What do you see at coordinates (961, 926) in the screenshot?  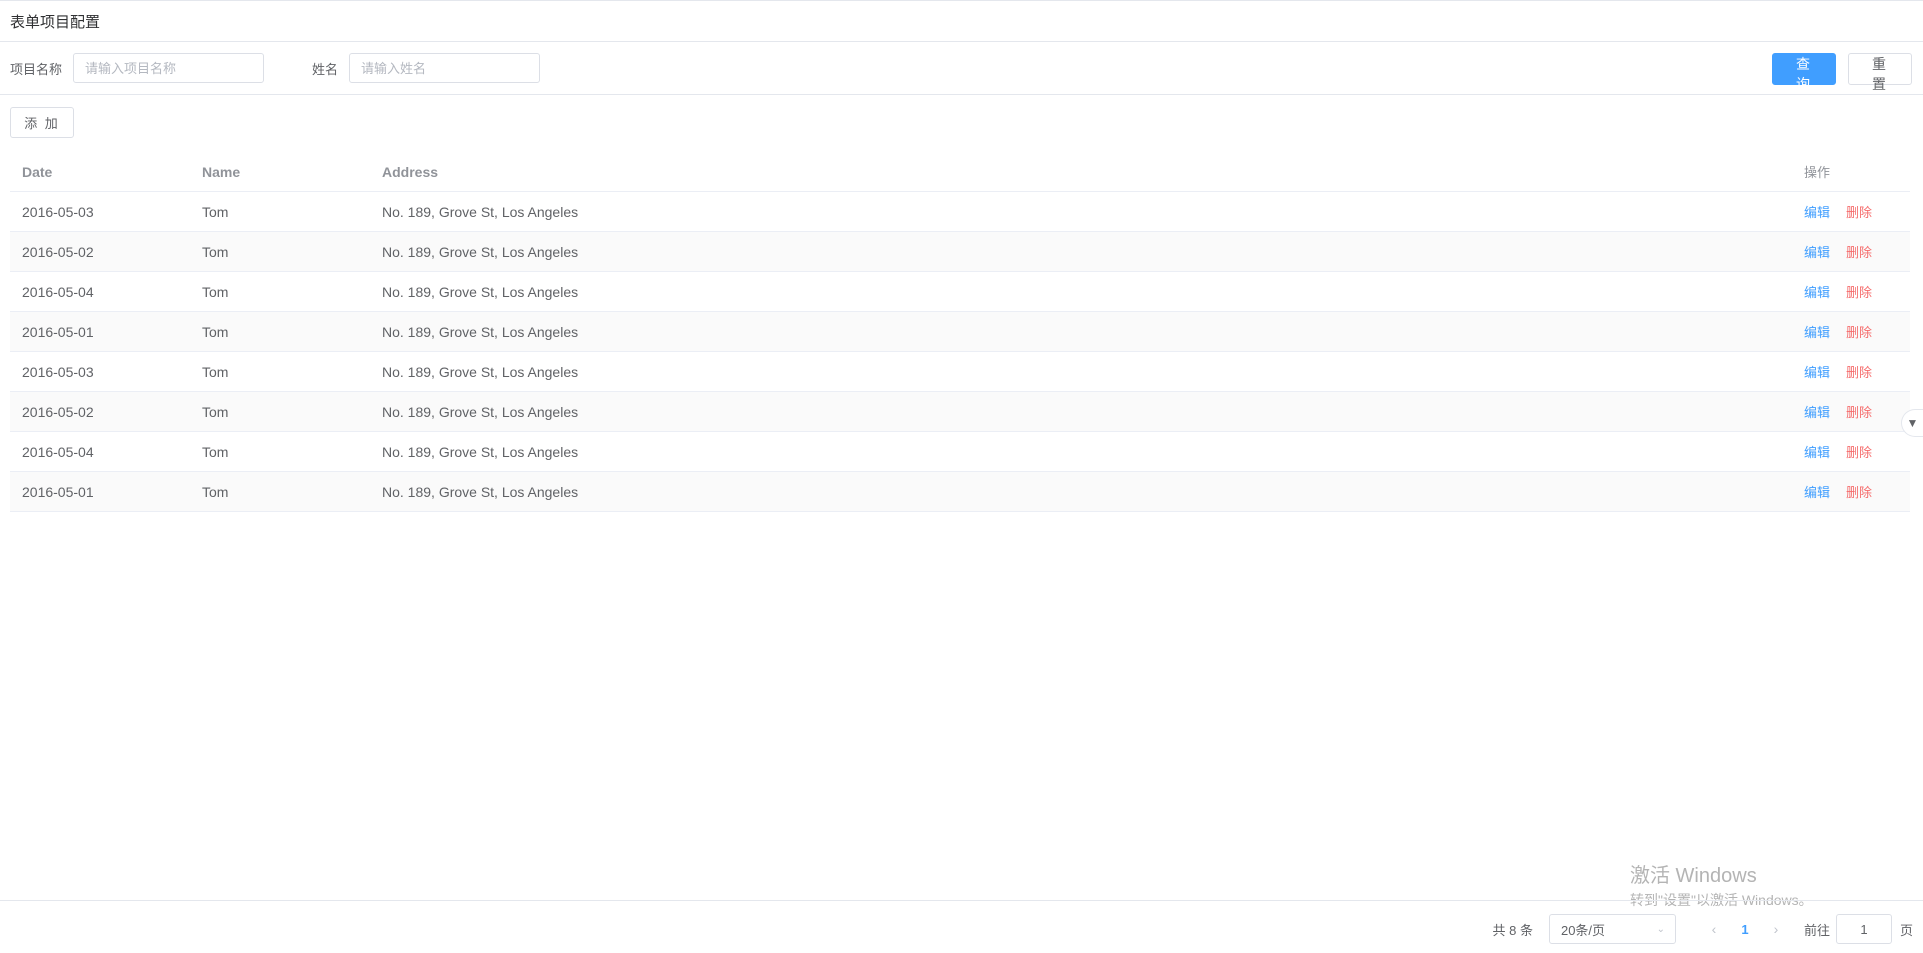 I see `pagination-bar: 共 8 条 20条/页 ⌄ ‹ 1 › 前往 页` at bounding box center [961, 926].